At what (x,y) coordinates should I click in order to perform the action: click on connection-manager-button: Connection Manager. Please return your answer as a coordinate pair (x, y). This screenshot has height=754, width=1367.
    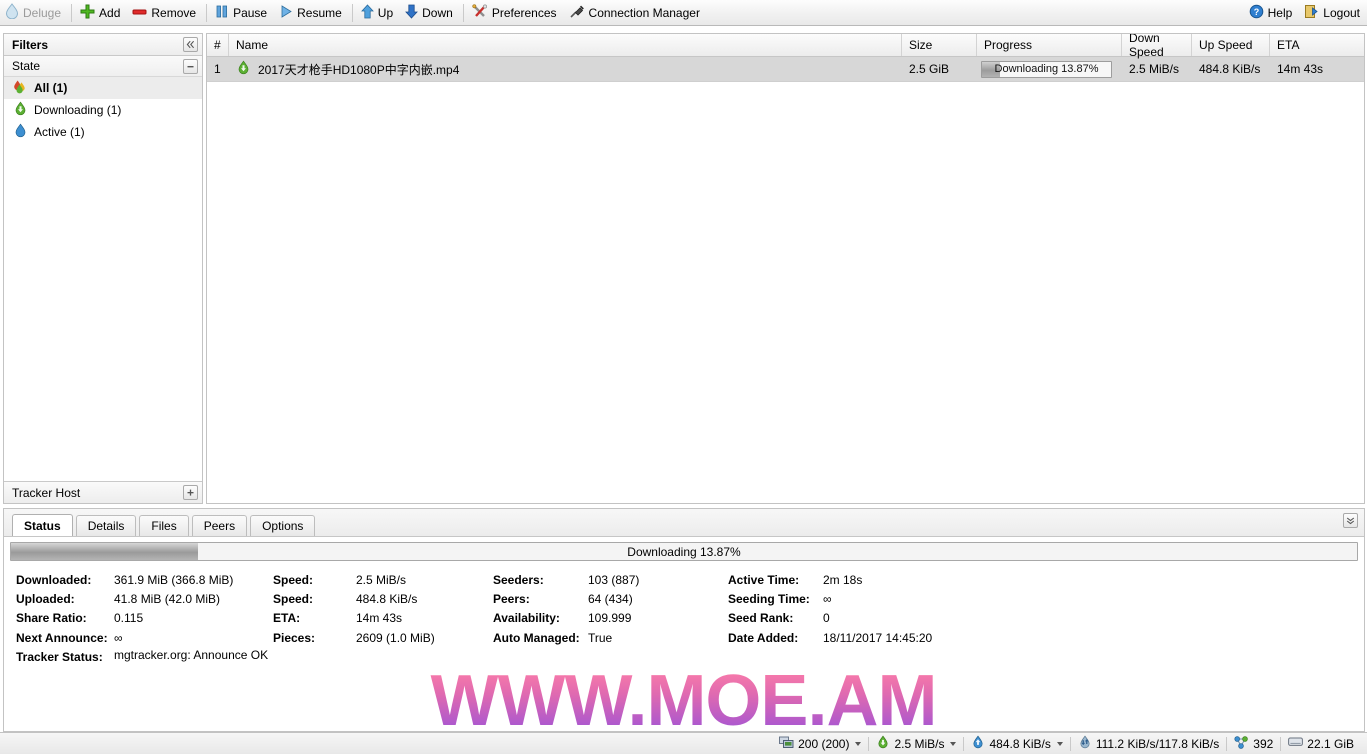
    Looking at the image, I should click on (635, 13).